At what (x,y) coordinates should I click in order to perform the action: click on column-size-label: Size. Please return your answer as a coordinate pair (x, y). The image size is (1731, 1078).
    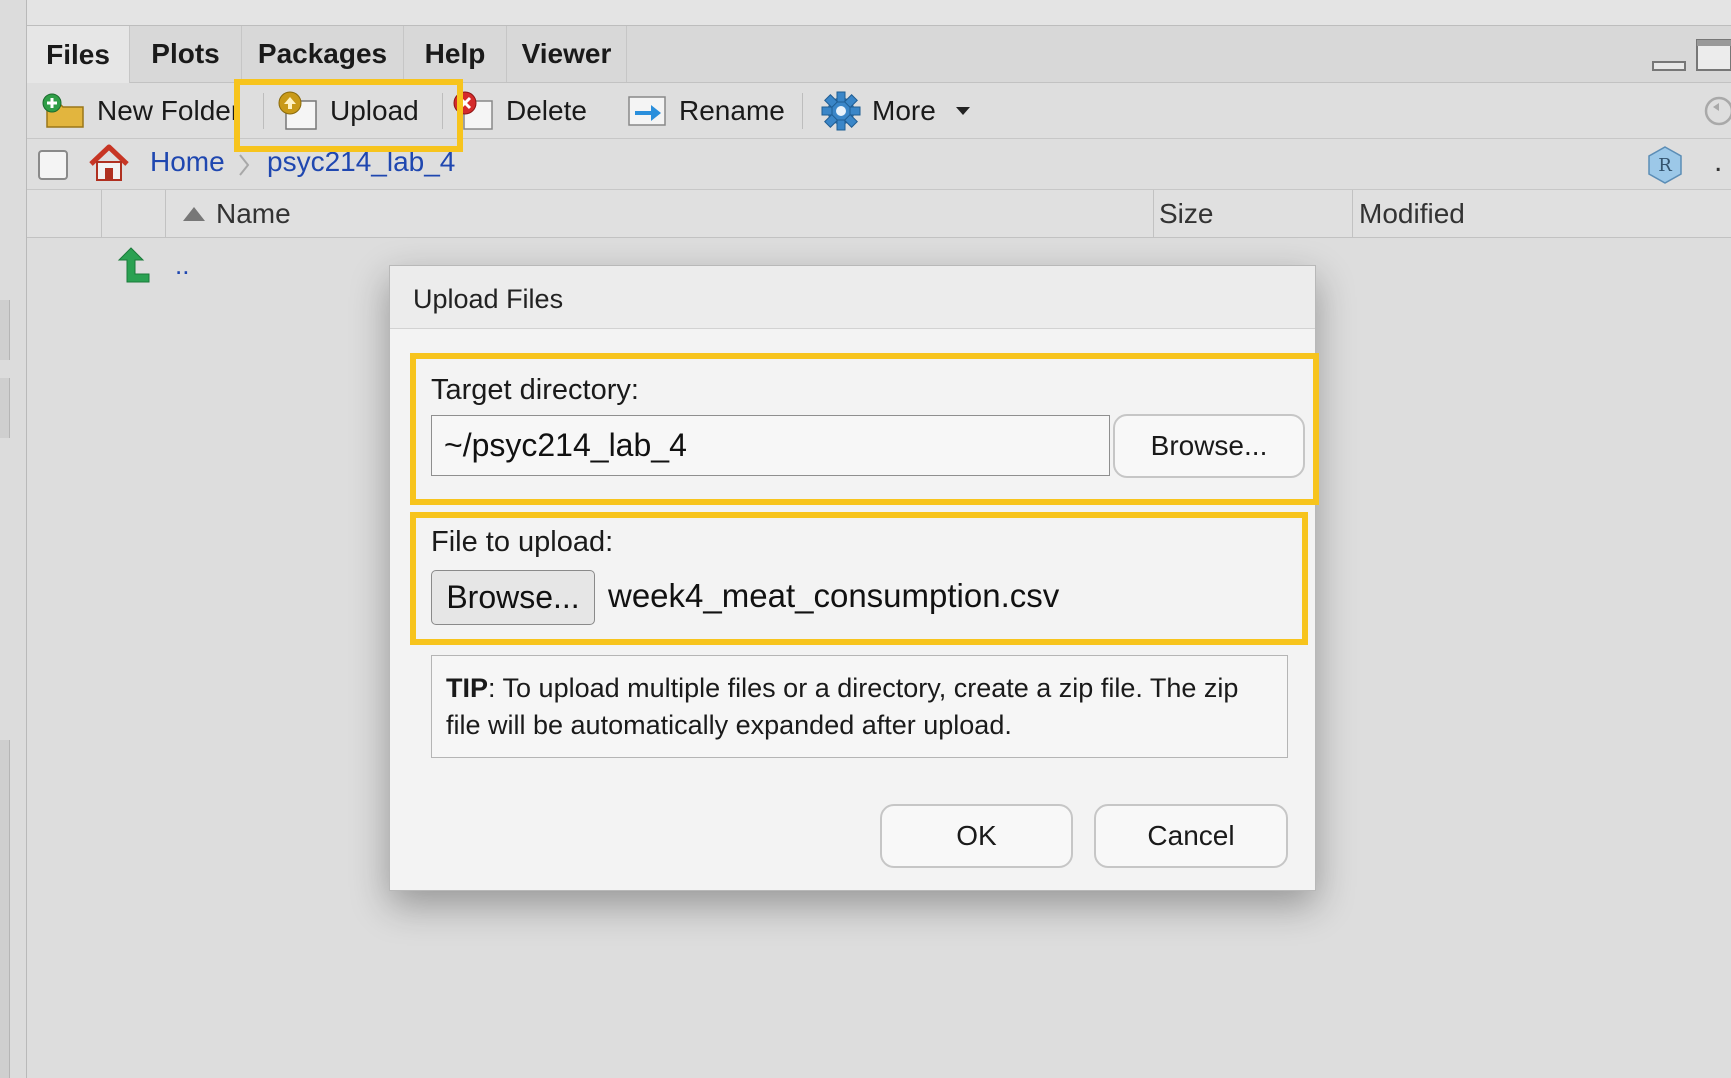
    Looking at the image, I should click on (1186, 213).